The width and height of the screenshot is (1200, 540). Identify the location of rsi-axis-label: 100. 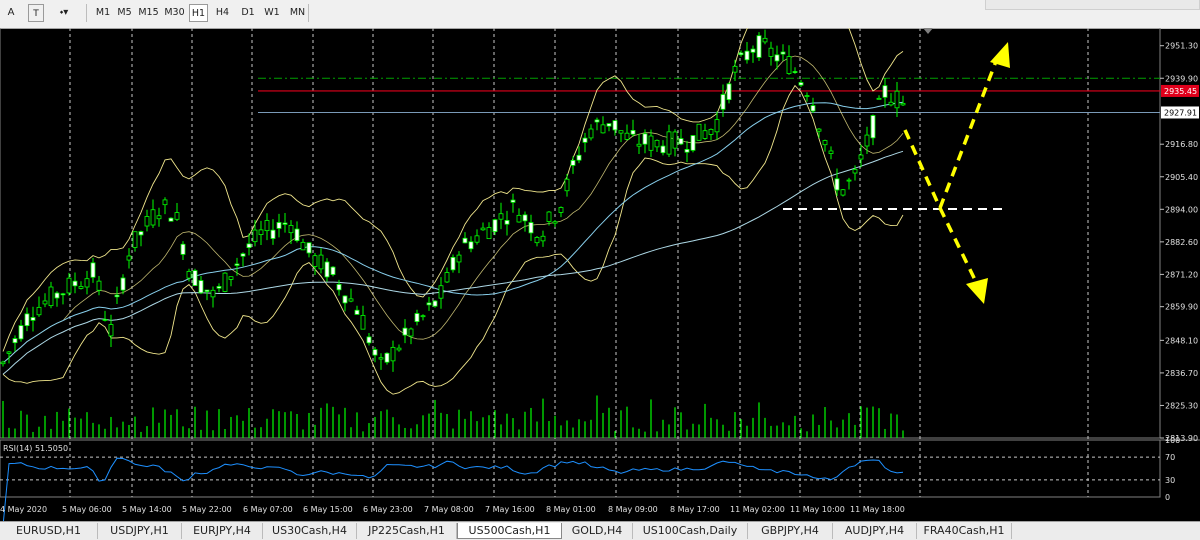
(1172, 440).